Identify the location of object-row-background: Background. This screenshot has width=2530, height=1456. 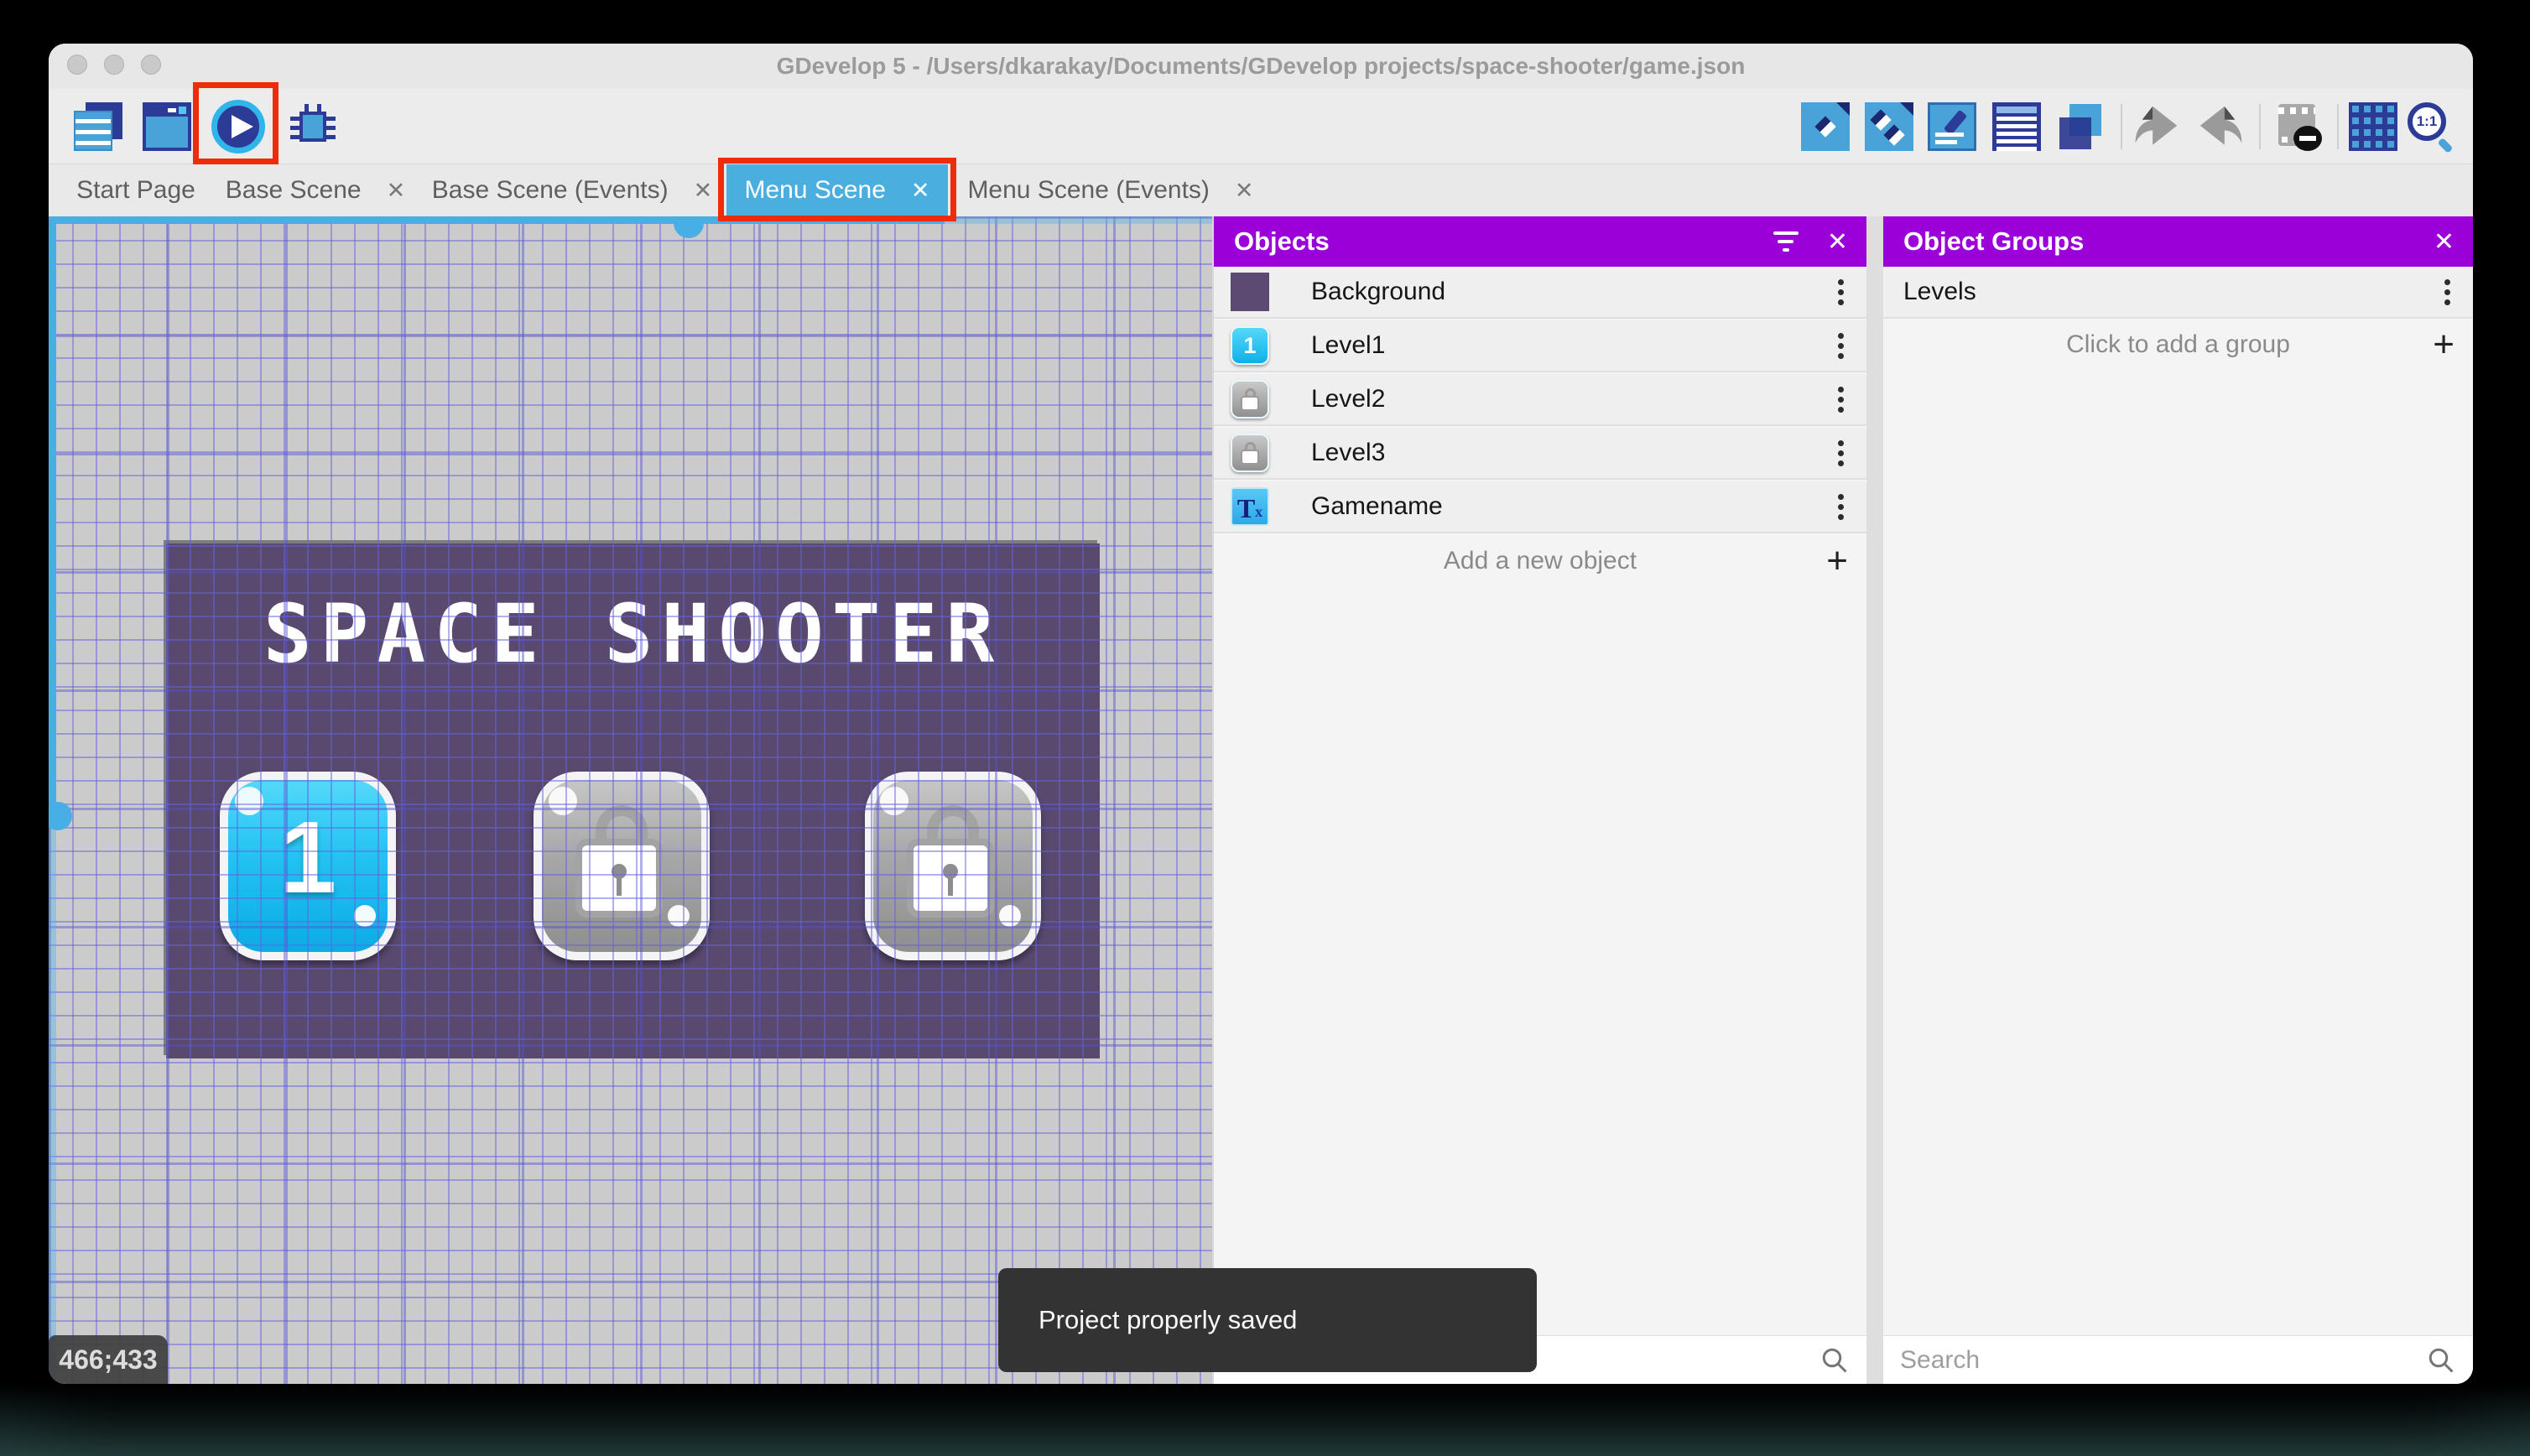
(1540, 293).